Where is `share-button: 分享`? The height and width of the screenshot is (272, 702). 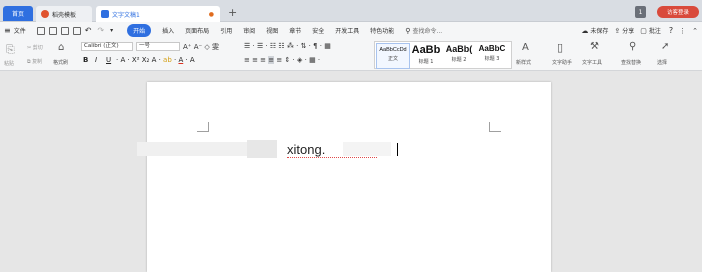
share-button: 分享 is located at coordinates (628, 30).